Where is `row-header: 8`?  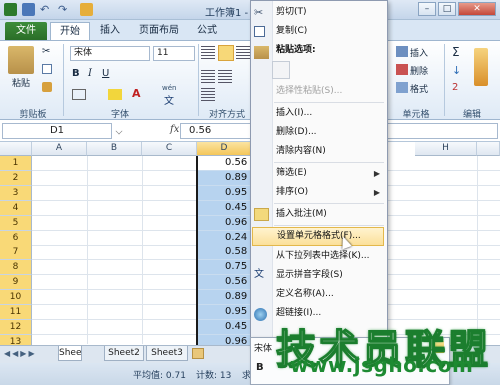 row-header: 8 is located at coordinates (16, 267).